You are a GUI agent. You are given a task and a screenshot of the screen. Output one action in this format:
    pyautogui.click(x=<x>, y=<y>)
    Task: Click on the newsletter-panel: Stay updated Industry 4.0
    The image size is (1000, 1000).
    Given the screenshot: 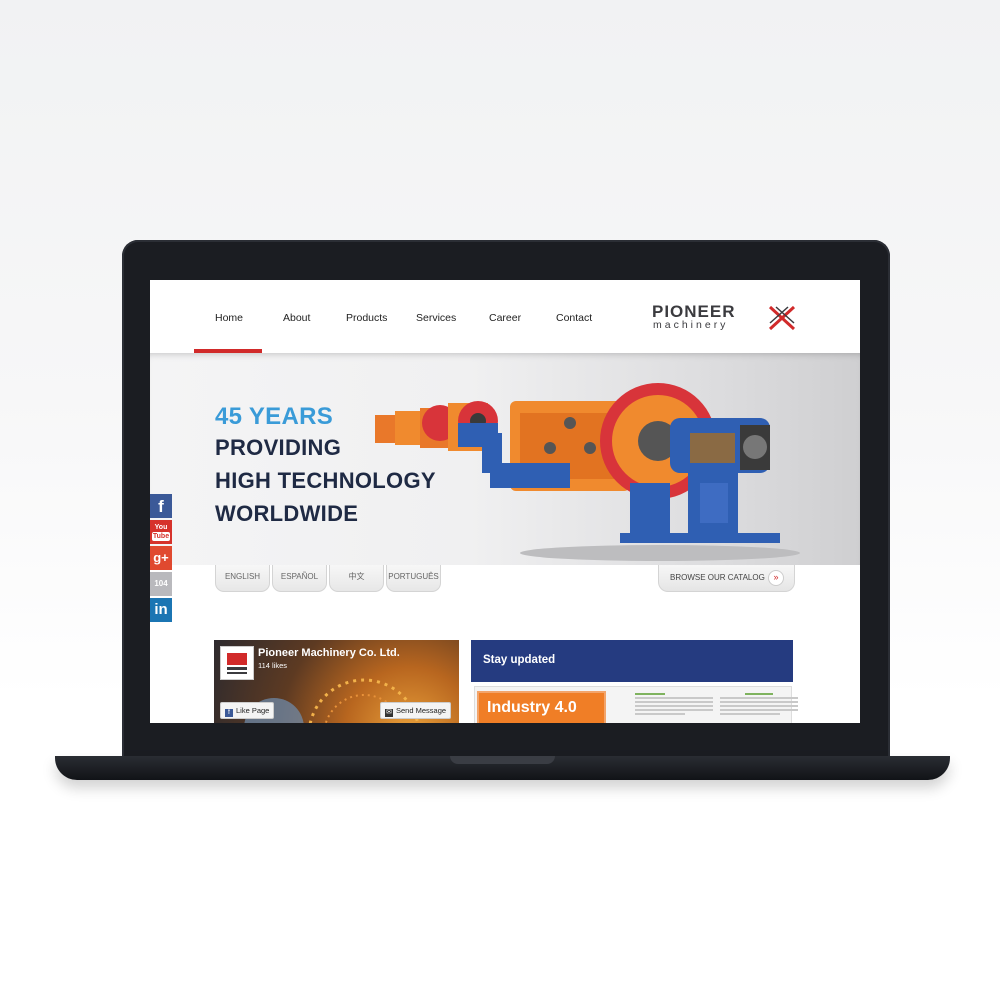 What is the action you would take?
    pyautogui.click(x=634, y=681)
    